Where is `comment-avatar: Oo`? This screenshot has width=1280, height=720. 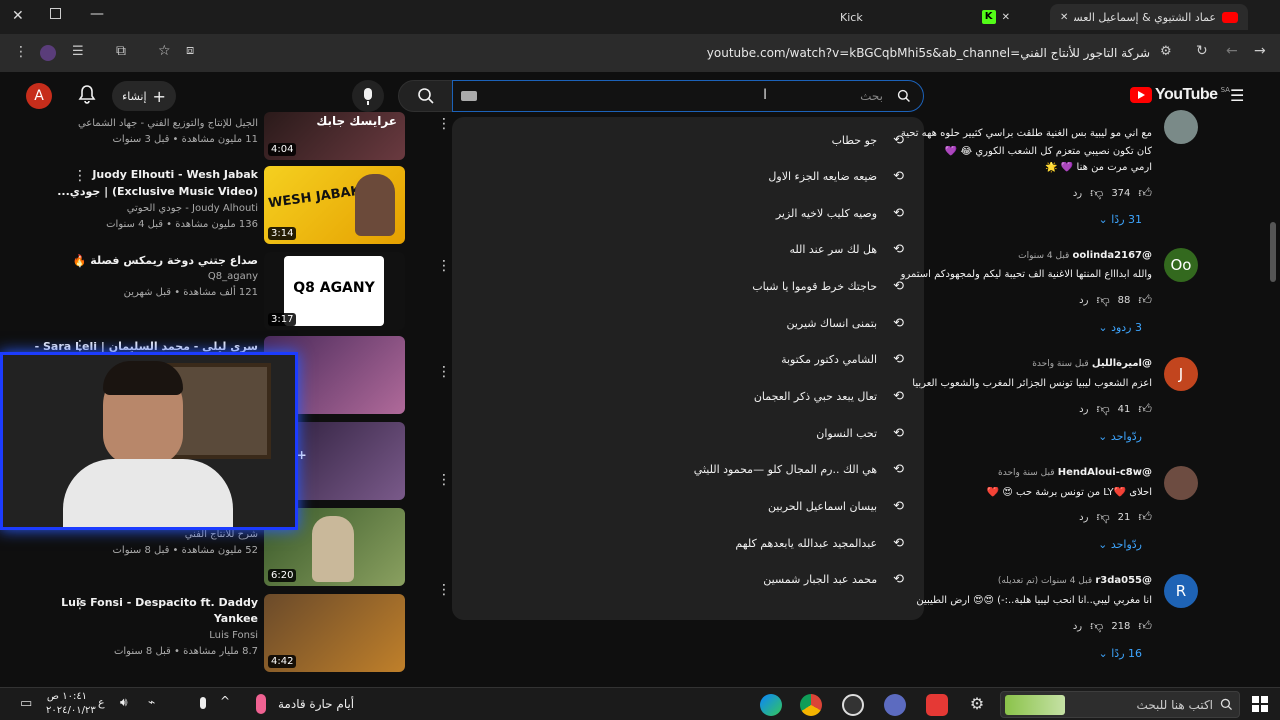 comment-avatar: Oo is located at coordinates (1181, 265).